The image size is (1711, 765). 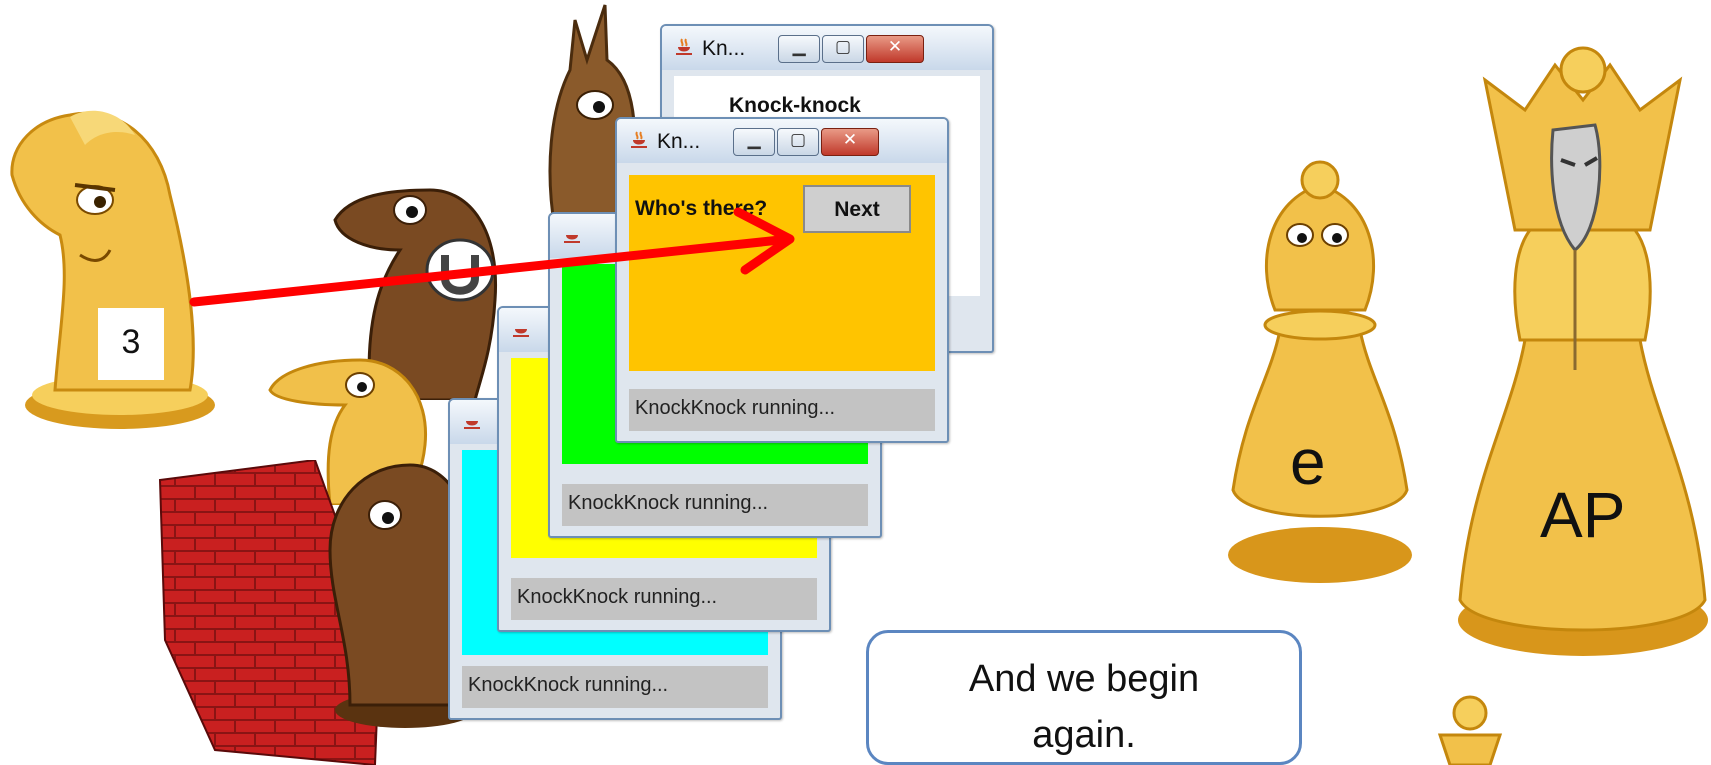 I want to click on golden-pawn, so click(x=1320, y=371).